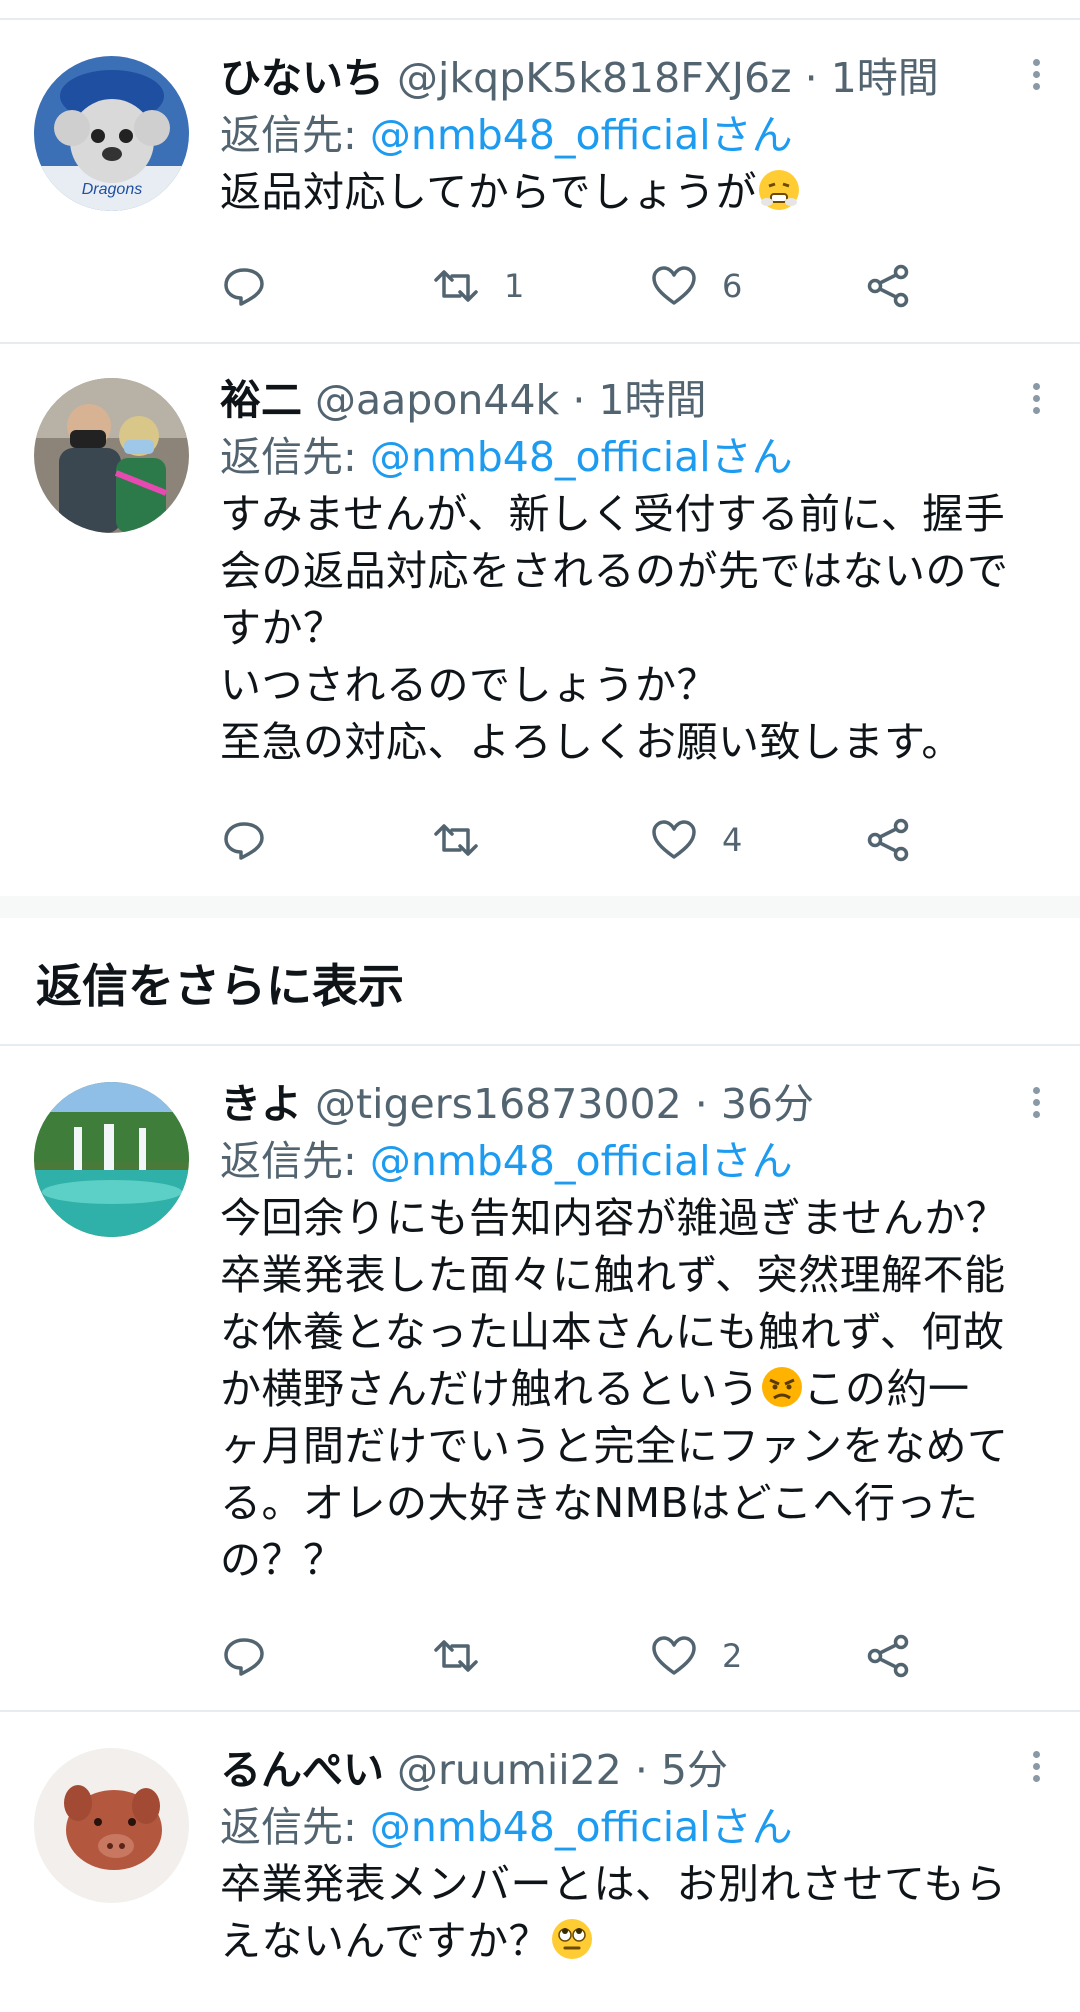  I want to click on face-with-rolling-eyes-emoji, so click(571, 1939).